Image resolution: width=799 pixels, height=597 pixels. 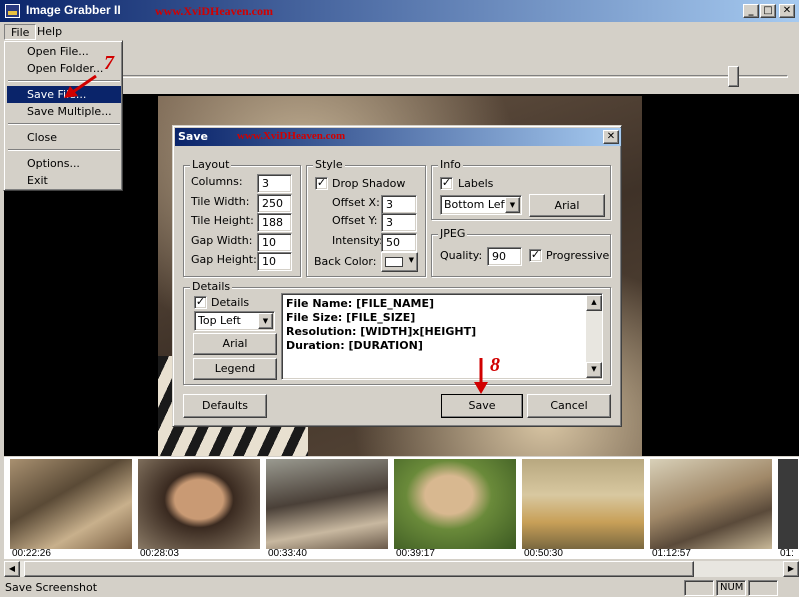 I want to click on back-color-button: ▼, so click(x=399, y=262).